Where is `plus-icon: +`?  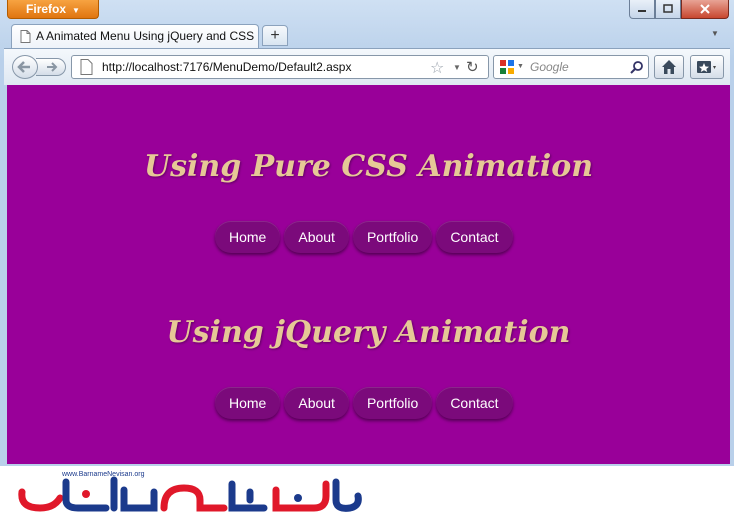 plus-icon: + is located at coordinates (275, 35).